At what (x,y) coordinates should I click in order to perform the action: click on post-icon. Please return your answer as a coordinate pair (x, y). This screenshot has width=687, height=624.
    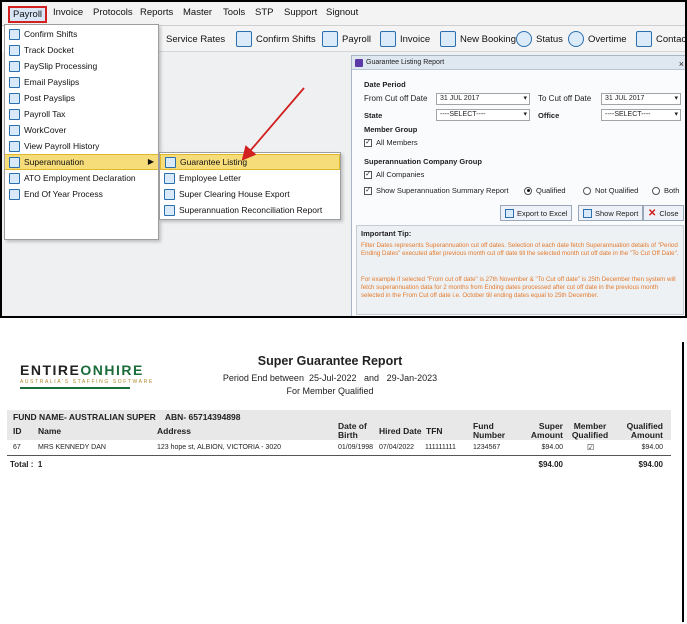
    Looking at the image, I should click on (14, 98).